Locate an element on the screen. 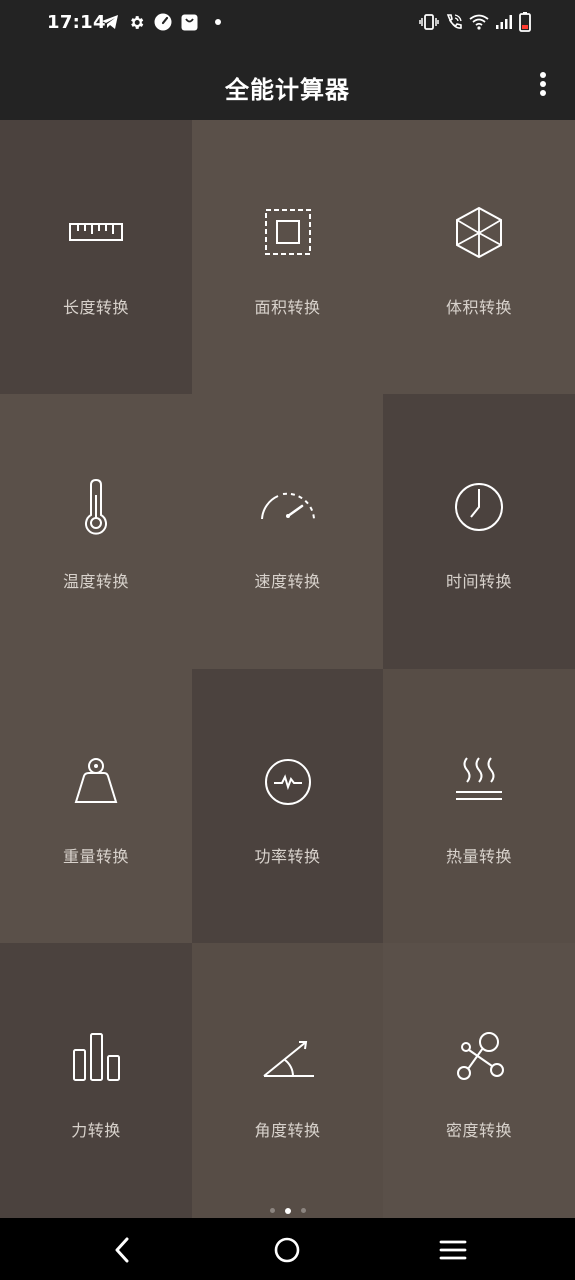 The image size is (575, 1280). app-title: 全能计算器 is located at coordinates (287, 90).